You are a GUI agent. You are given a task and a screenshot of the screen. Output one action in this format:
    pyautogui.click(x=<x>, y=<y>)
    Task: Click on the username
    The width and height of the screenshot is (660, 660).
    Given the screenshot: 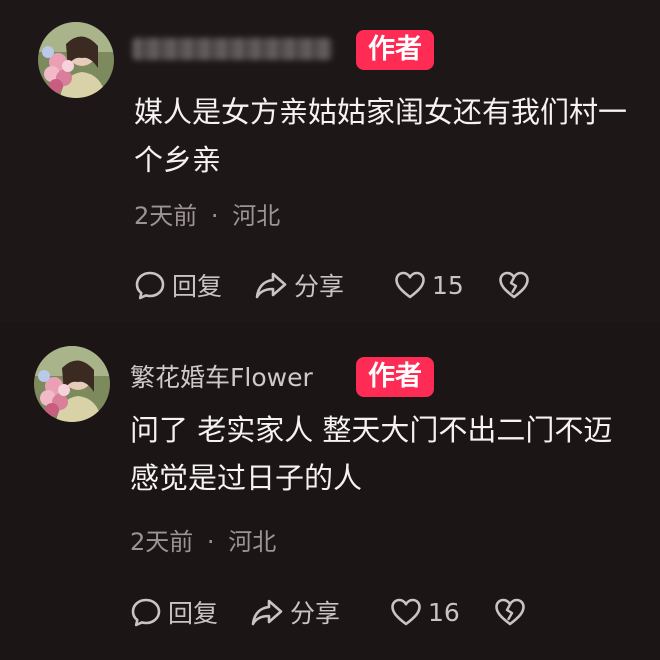 What is the action you would take?
    pyautogui.click(x=232, y=49)
    